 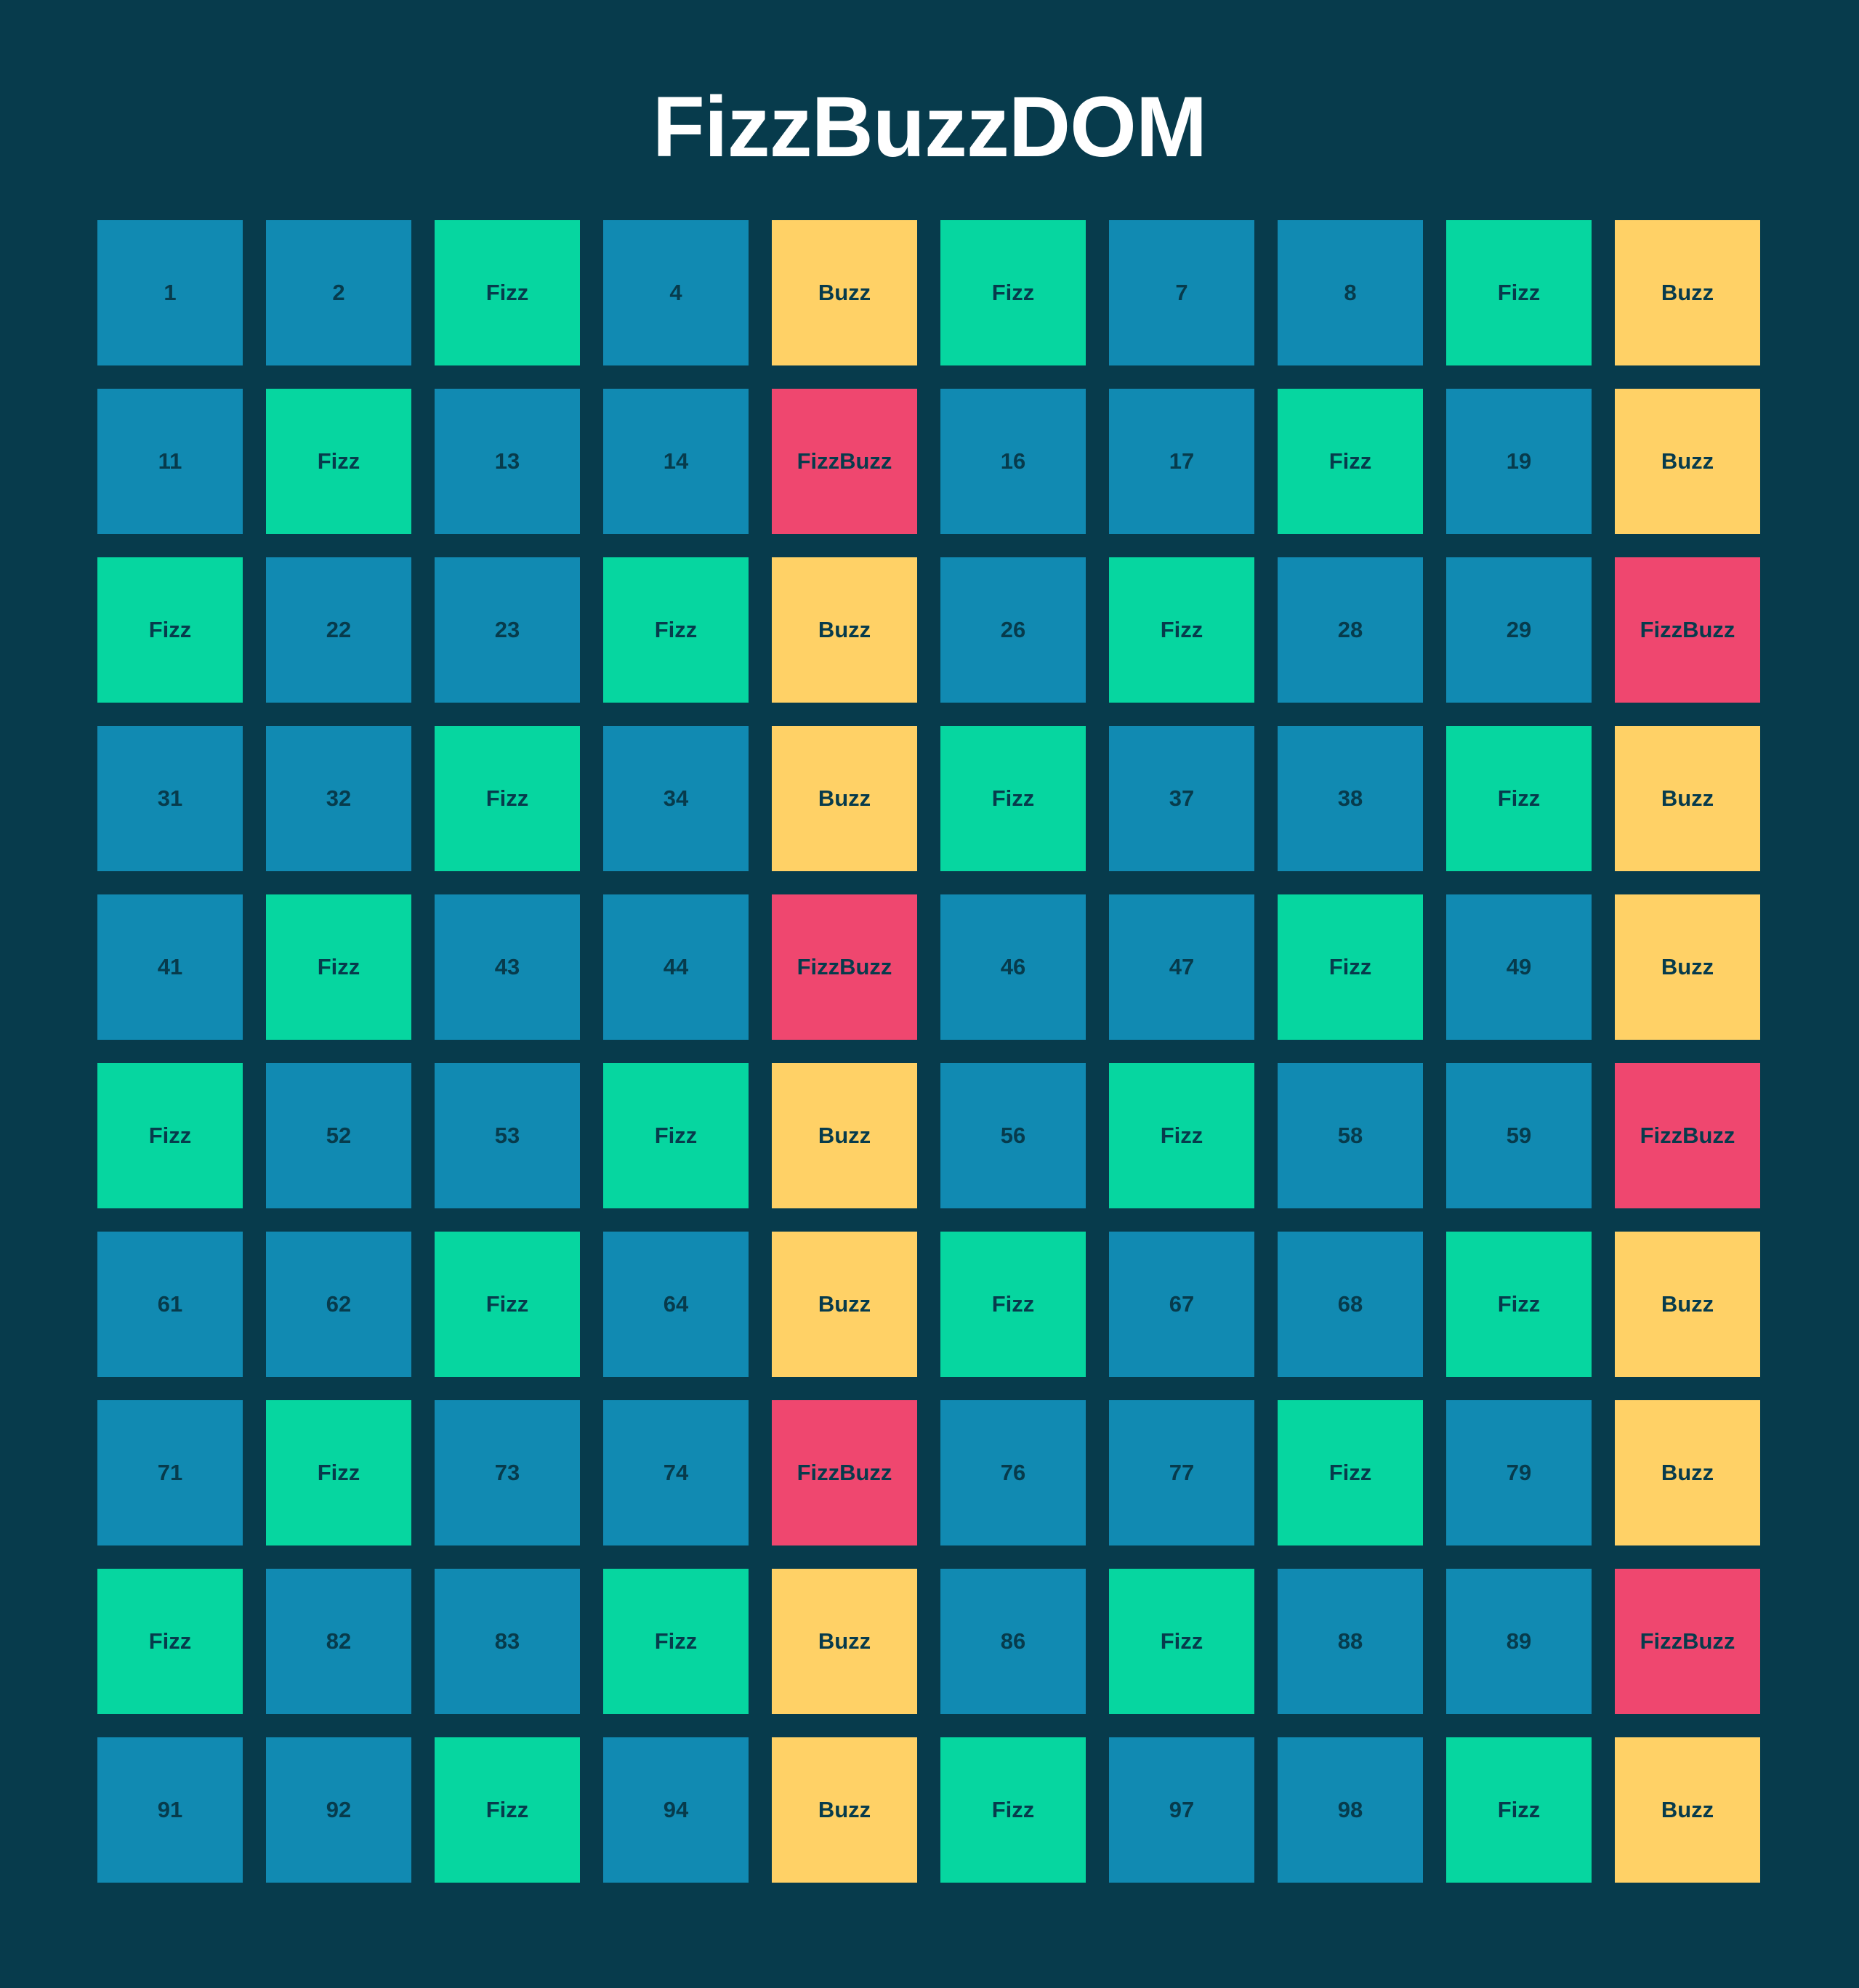 What do you see at coordinates (1181, 1304) in the screenshot?
I see `grid-cell-num: 67` at bounding box center [1181, 1304].